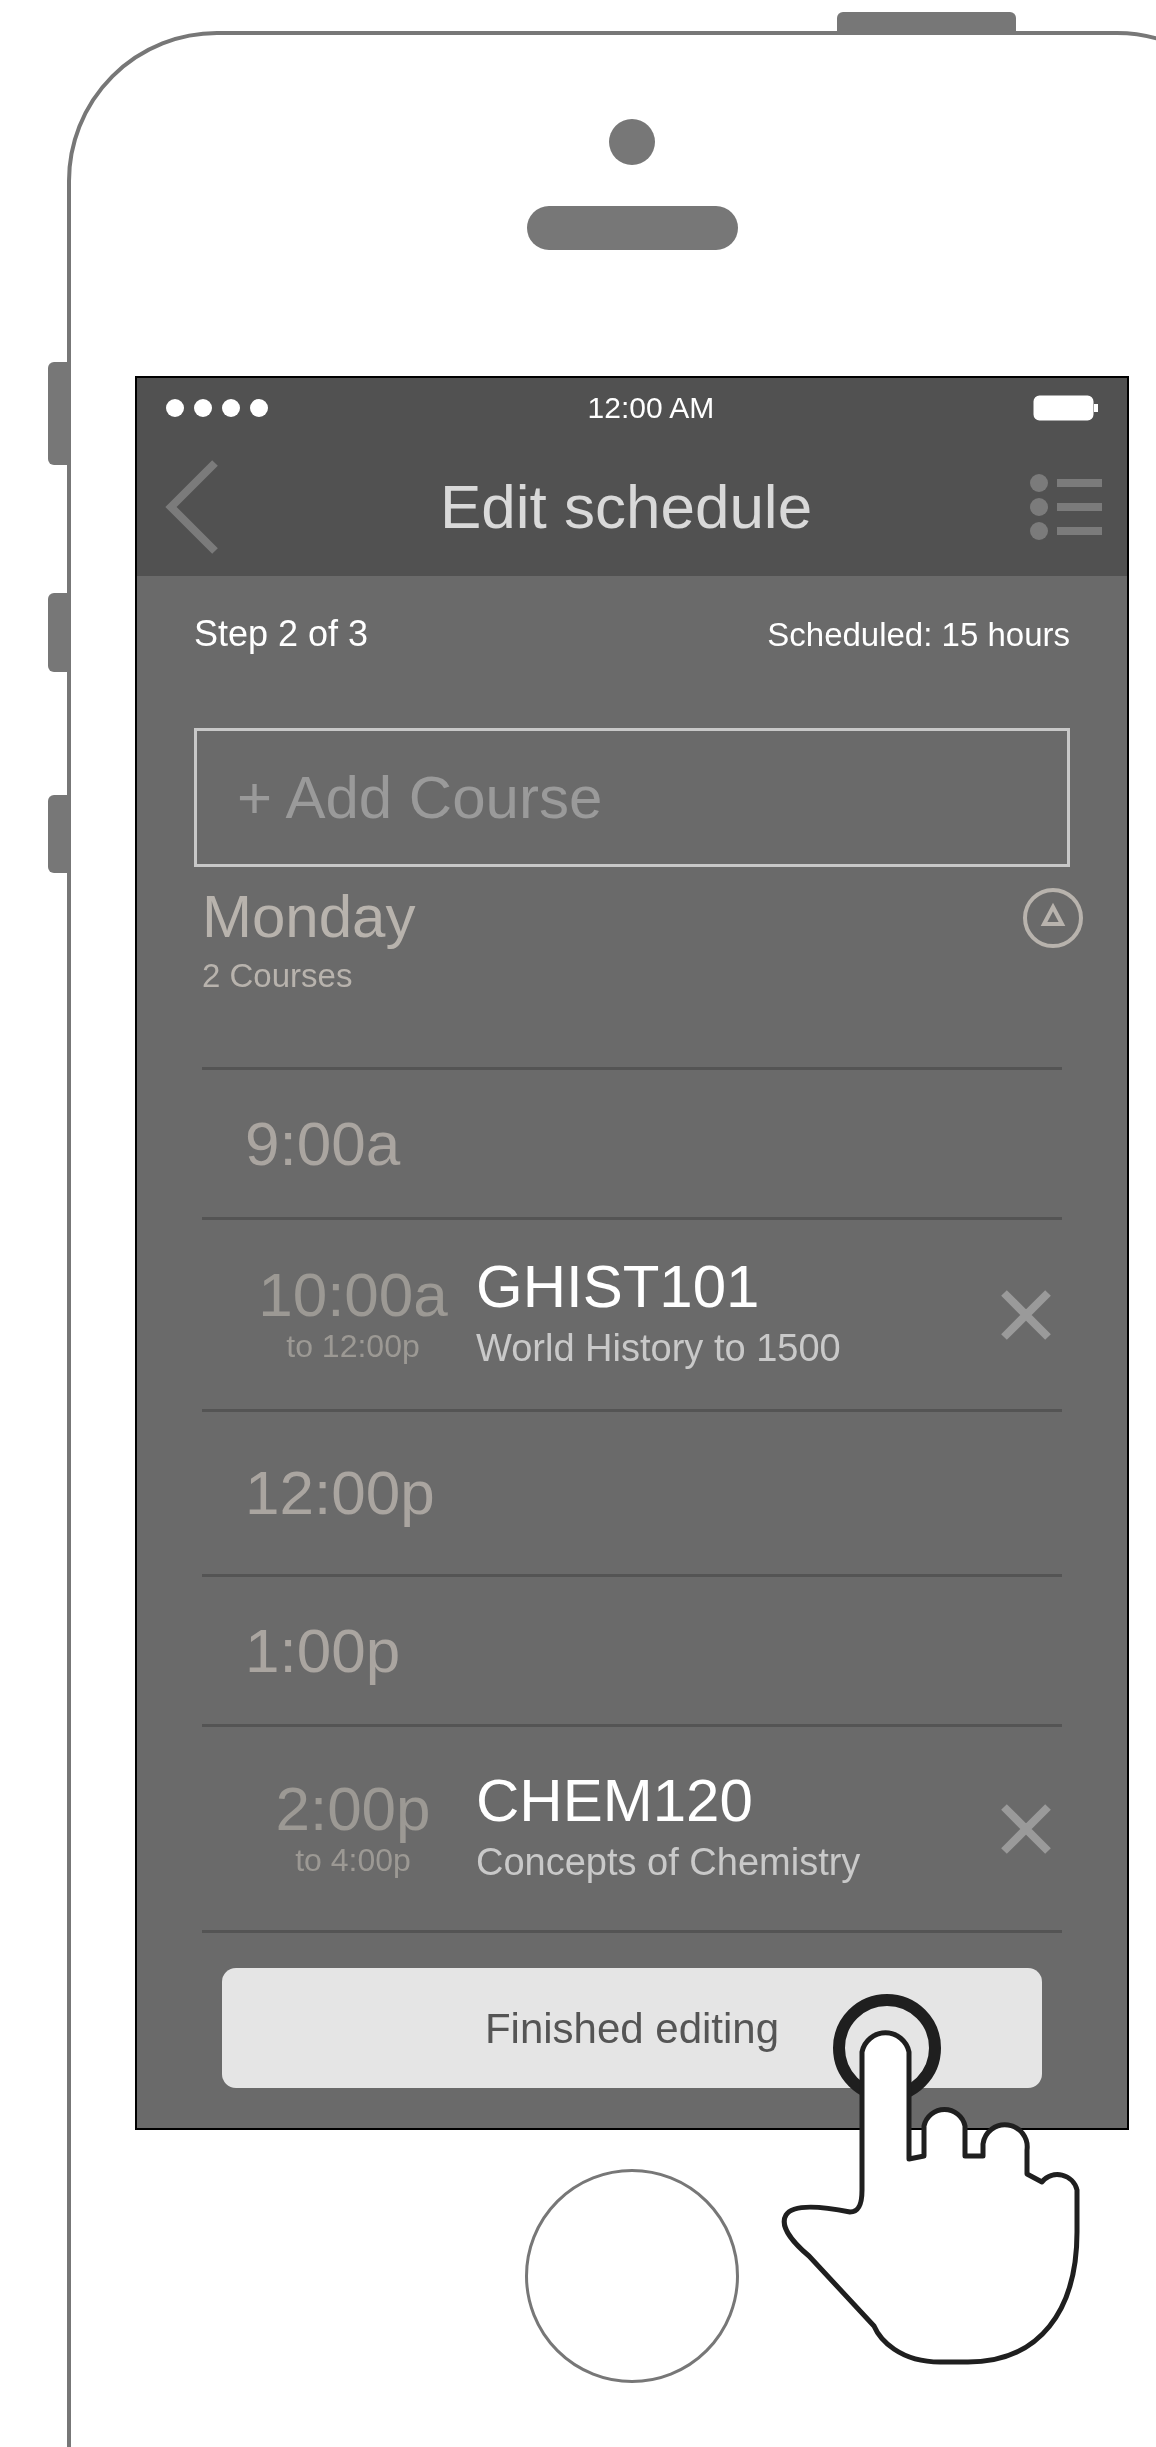 The width and height of the screenshot is (1156, 2447). Describe the element at coordinates (217, 408) in the screenshot. I see `signal-icon` at that location.